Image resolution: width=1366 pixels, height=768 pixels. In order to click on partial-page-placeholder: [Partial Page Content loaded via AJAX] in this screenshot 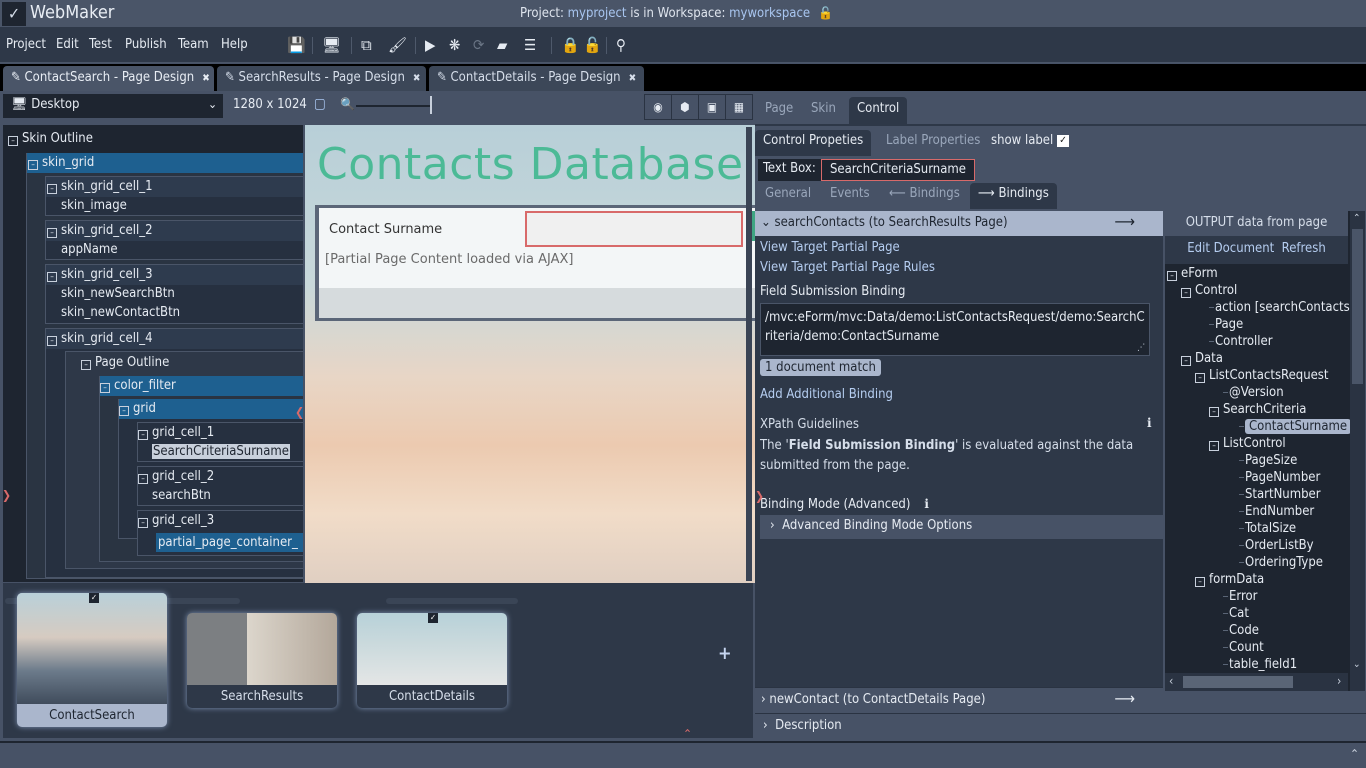, I will do `click(449, 259)`.